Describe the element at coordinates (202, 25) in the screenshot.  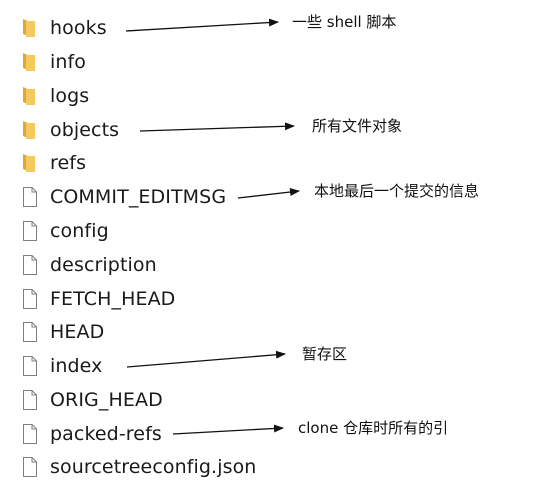
I see `arrow-hooks` at that location.